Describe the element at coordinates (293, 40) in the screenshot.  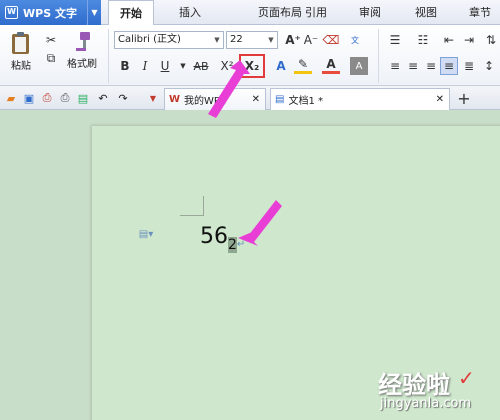
I see `grow-font-icon: A⁺` at that location.